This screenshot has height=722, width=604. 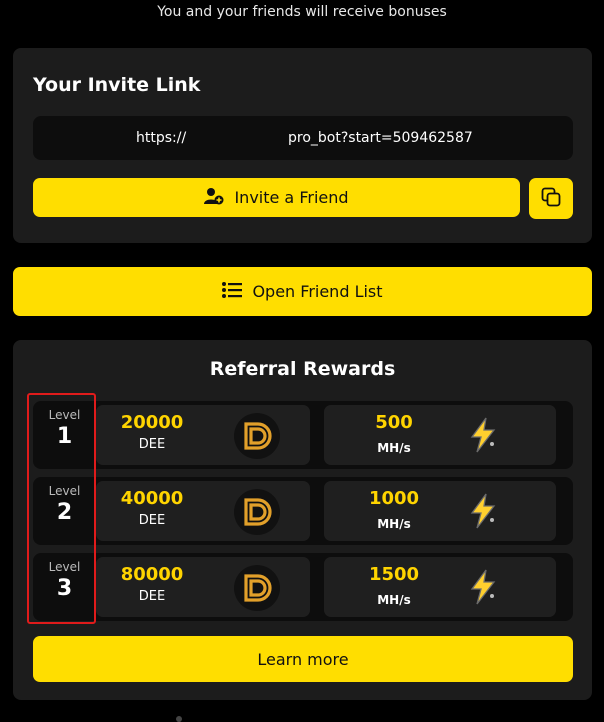 I want to click on hashrate-reward: 1000 MH/s, so click(x=440, y=511).